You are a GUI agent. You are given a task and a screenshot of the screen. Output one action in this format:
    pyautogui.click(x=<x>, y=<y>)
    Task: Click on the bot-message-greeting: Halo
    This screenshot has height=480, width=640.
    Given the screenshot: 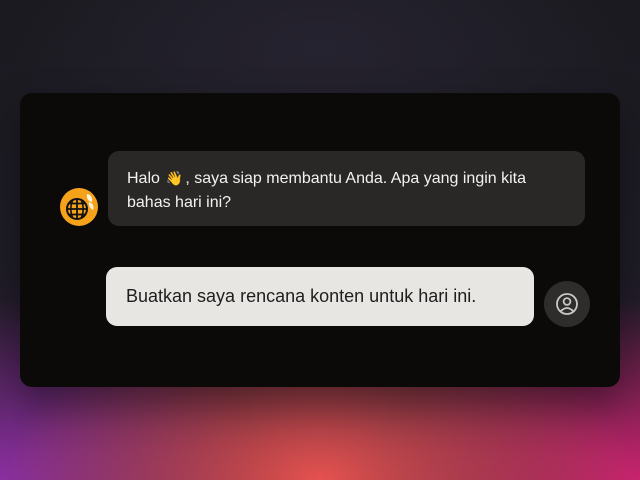 What is the action you would take?
    pyautogui.click(x=143, y=178)
    